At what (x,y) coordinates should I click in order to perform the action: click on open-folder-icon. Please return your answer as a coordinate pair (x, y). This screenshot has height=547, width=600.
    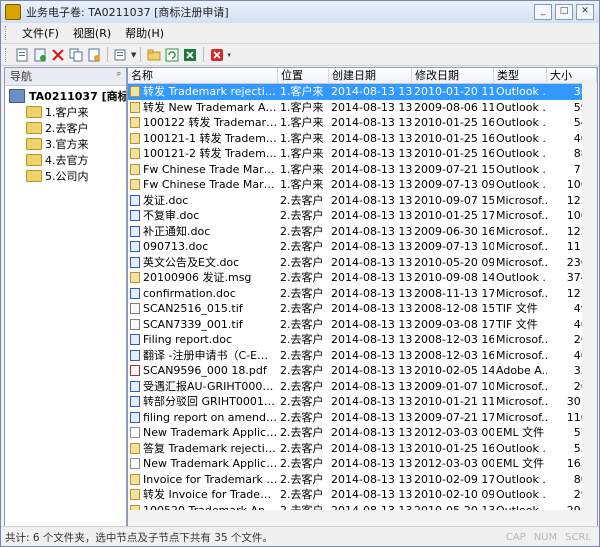
    Looking at the image, I should click on (154, 55).